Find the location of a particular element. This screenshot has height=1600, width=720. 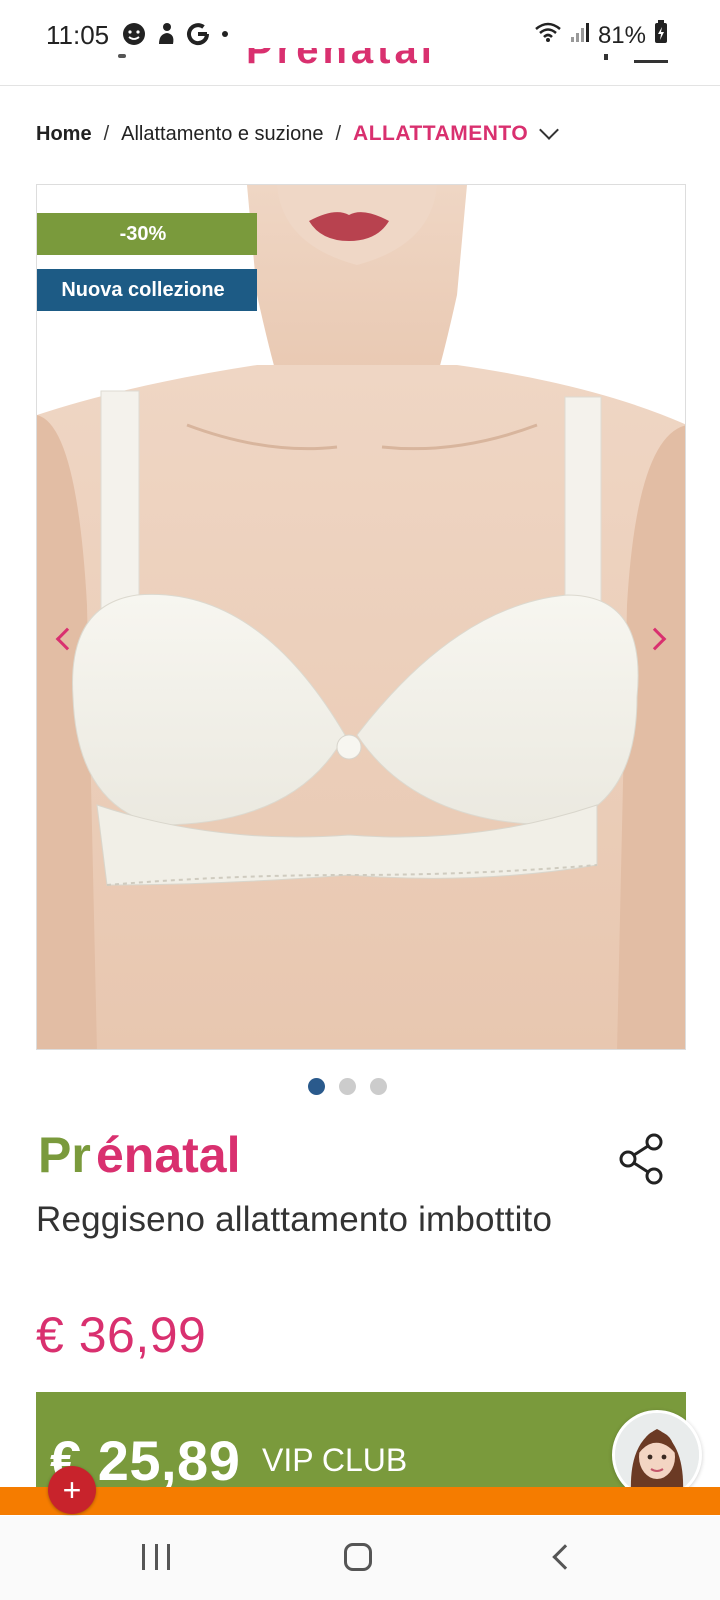

brand-logo: Pr énatal is located at coordinates (168, 1156).